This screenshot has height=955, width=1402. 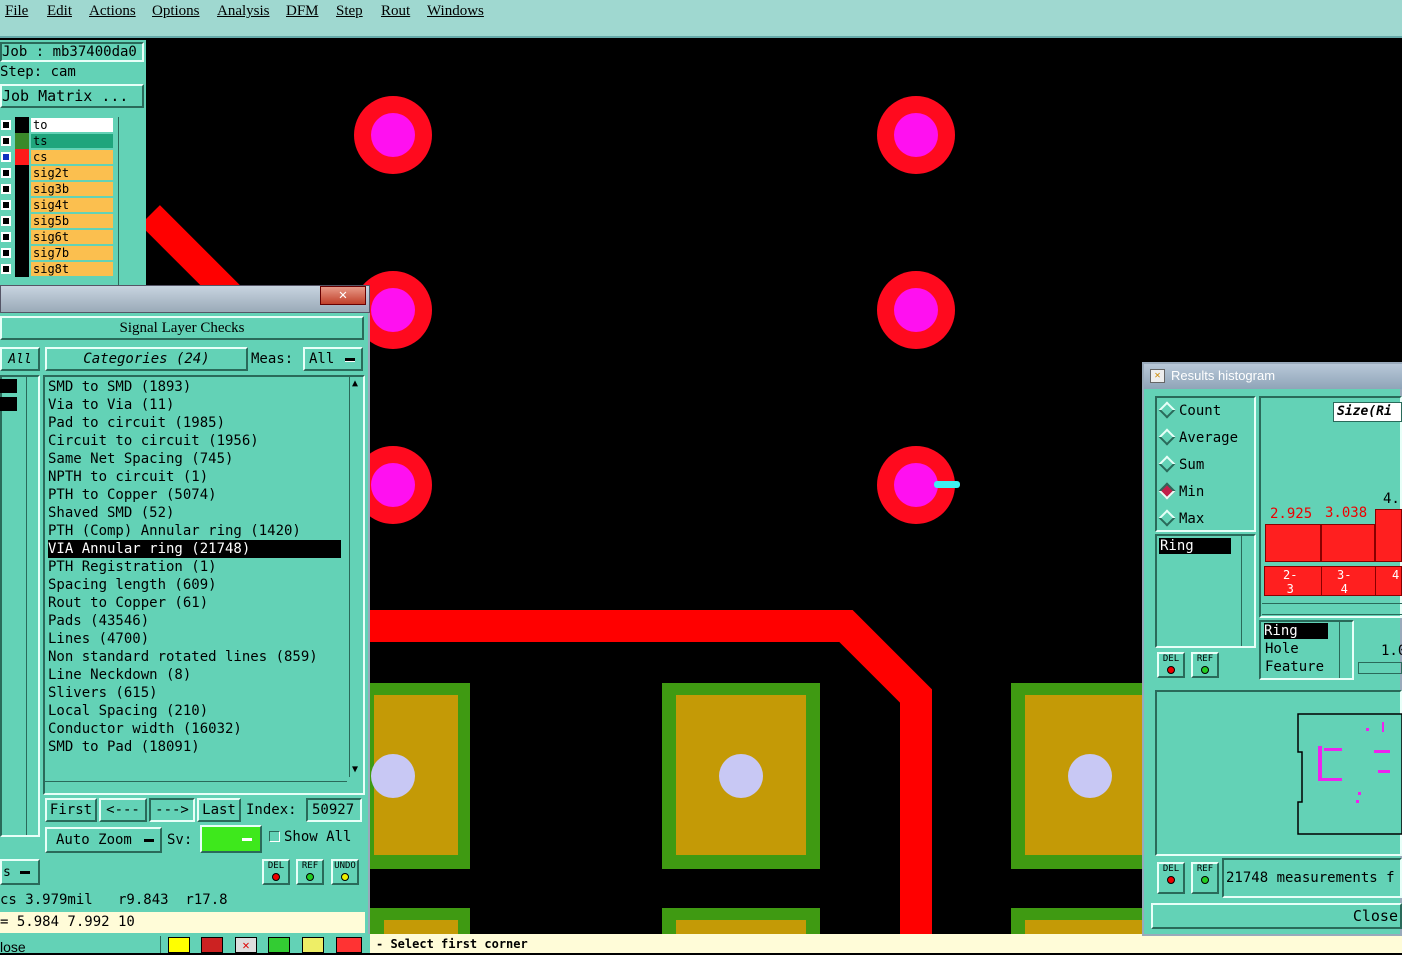 I want to click on category-item: Circuit to circuit (1956), so click(x=153, y=441).